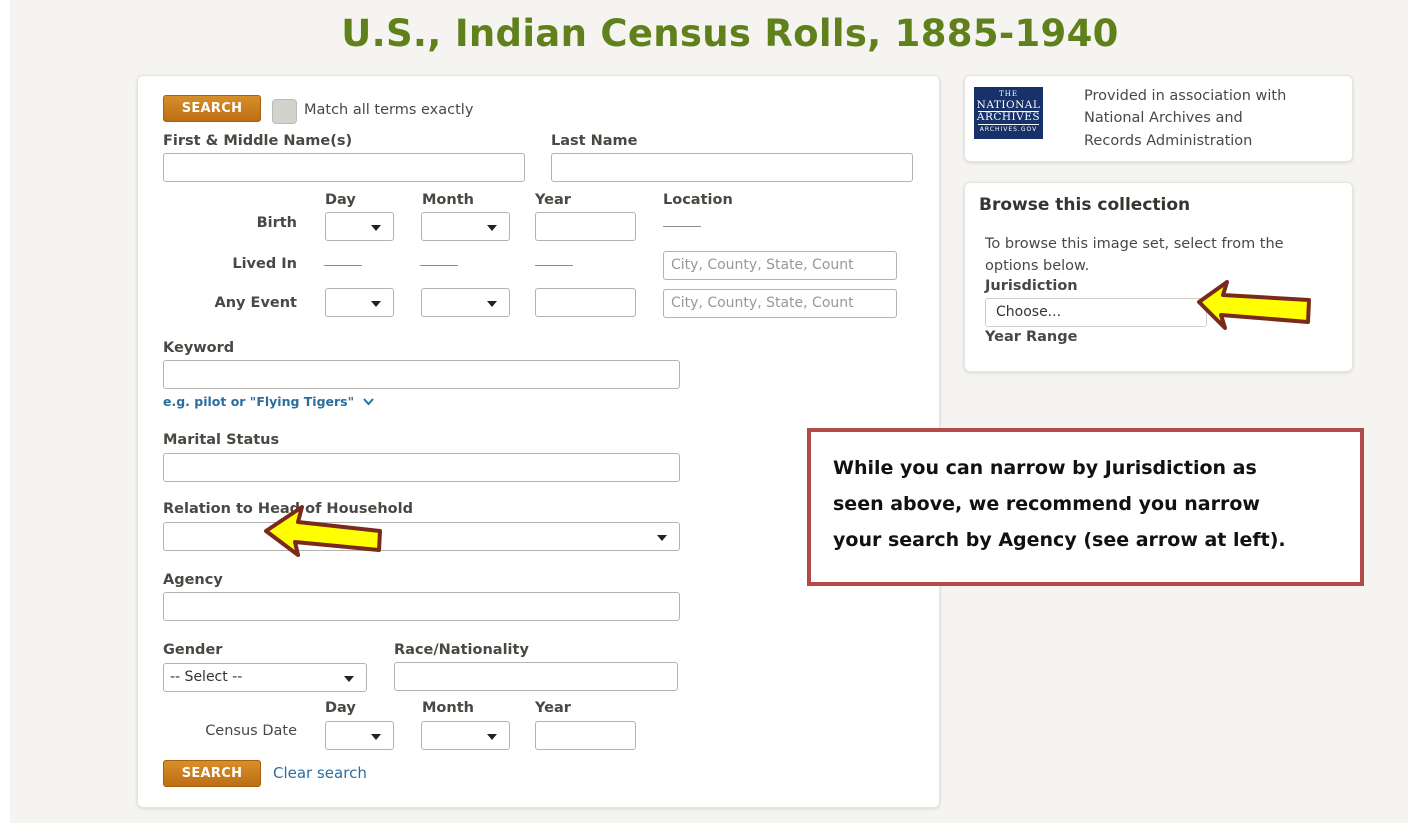 The height and width of the screenshot is (823, 1408). Describe the element at coordinates (256, 303) in the screenshot. I see `any-event-label: Any Event` at that location.